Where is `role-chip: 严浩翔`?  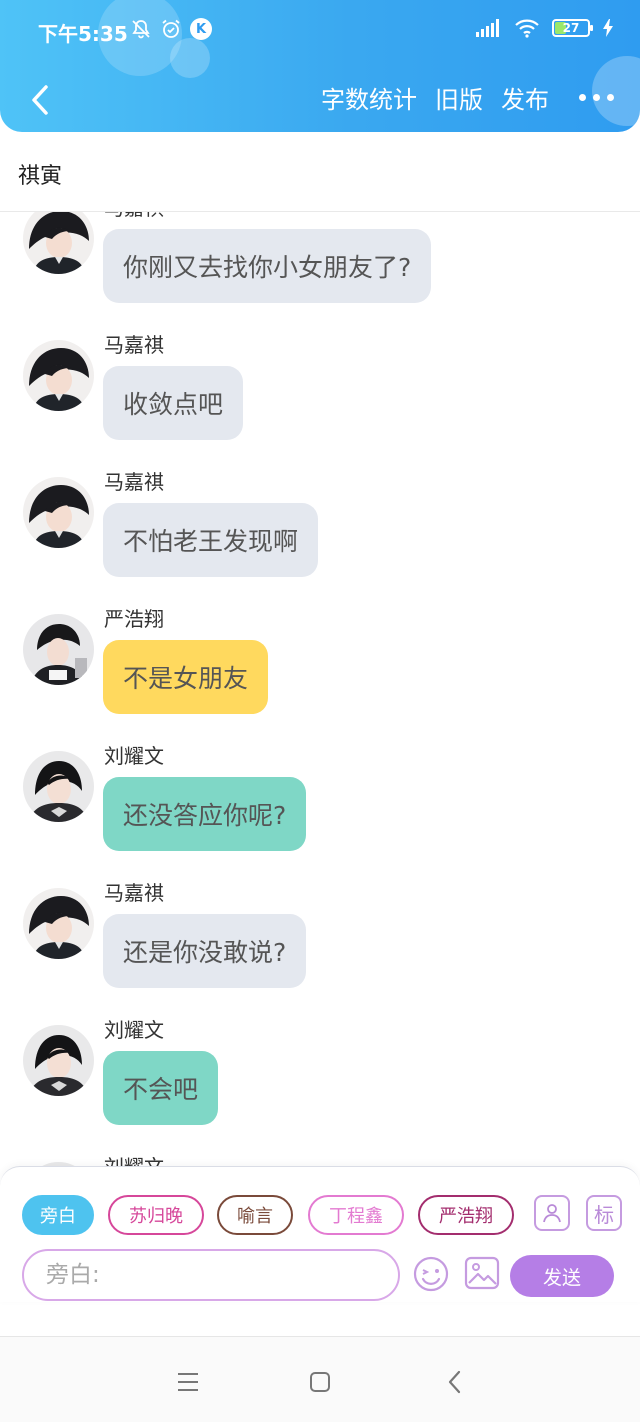
role-chip: 严浩翔 is located at coordinates (466, 1215).